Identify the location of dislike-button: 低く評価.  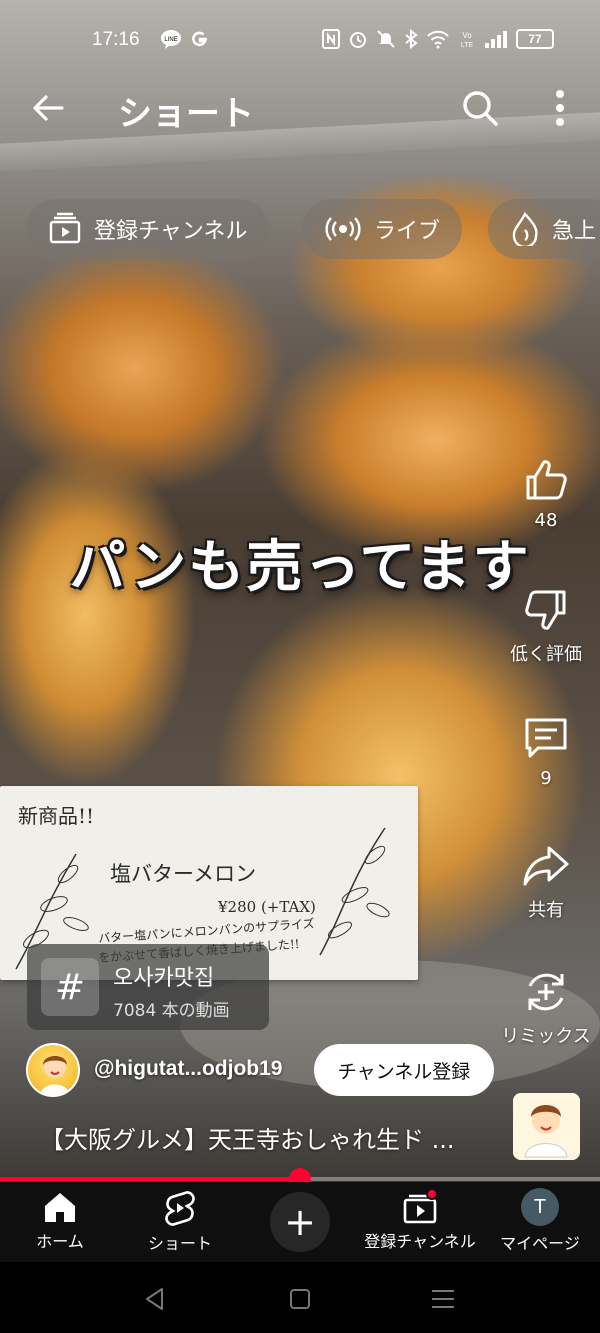
(546, 626).